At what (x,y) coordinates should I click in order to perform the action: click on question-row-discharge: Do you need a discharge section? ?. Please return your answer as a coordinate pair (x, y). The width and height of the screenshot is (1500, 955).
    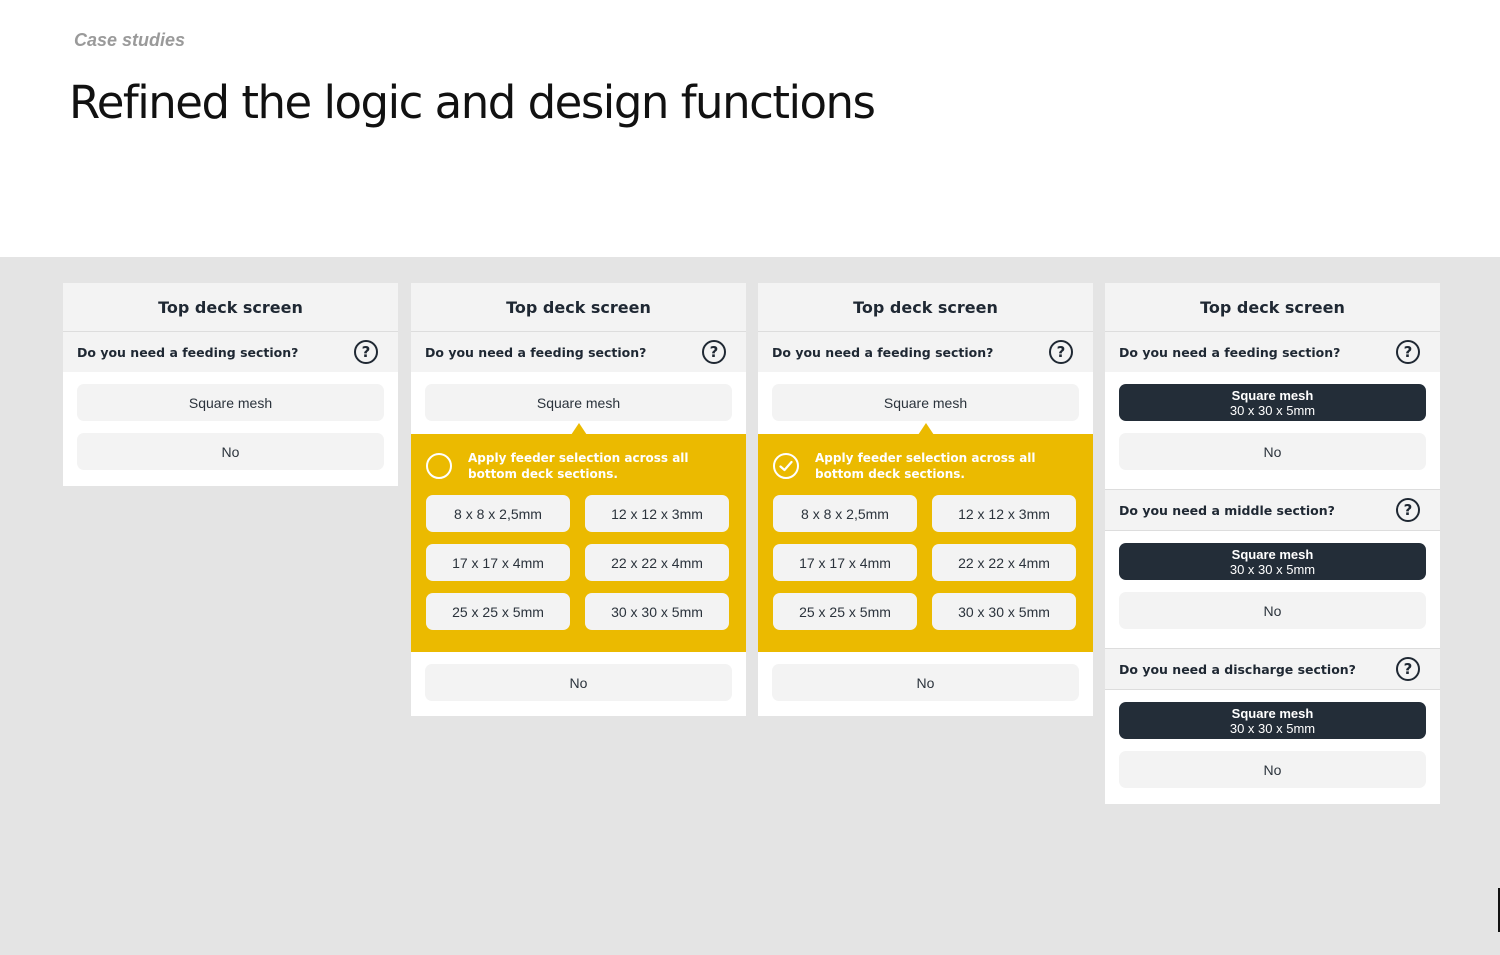
    Looking at the image, I should click on (1272, 669).